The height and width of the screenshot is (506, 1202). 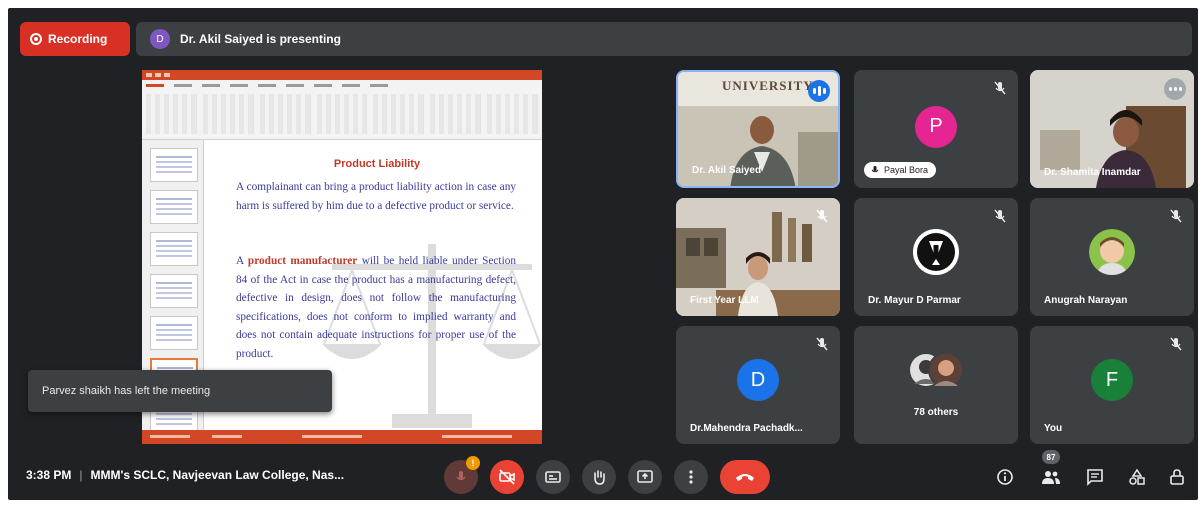 I want to click on banner-text: UNIVERSITY, so click(x=768, y=85).